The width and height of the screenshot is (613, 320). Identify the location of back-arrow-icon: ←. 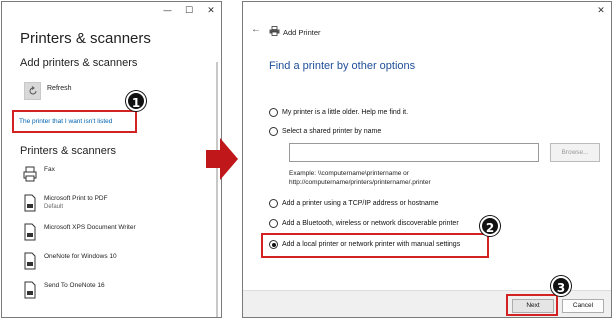
(256, 29).